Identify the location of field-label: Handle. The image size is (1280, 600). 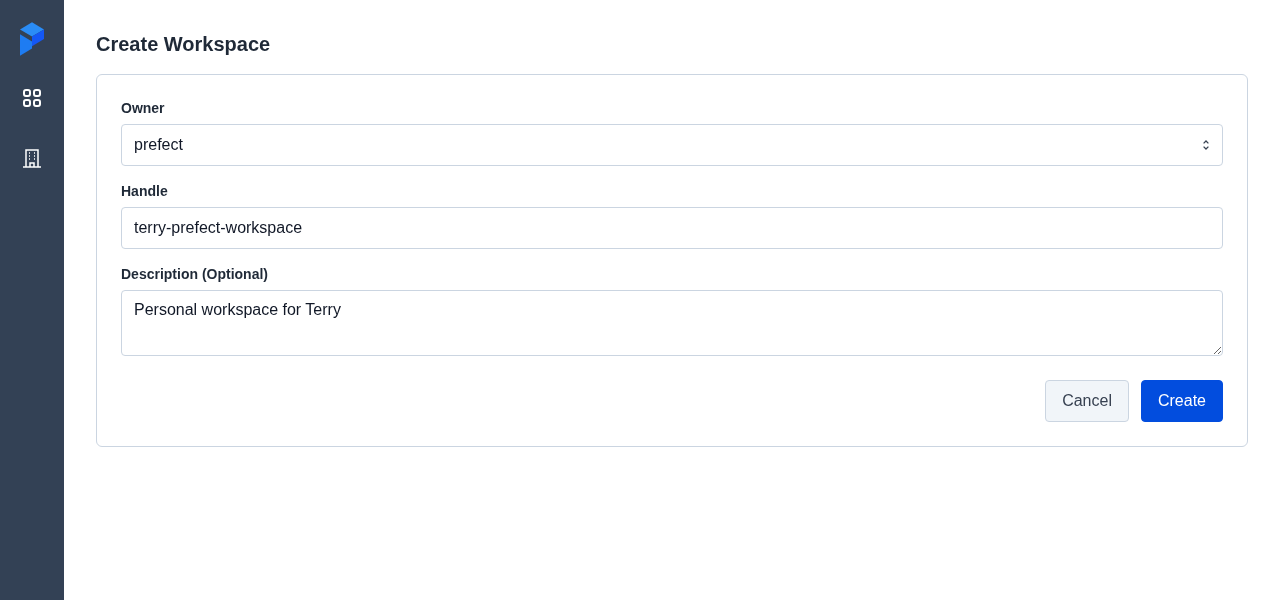
(145, 191).